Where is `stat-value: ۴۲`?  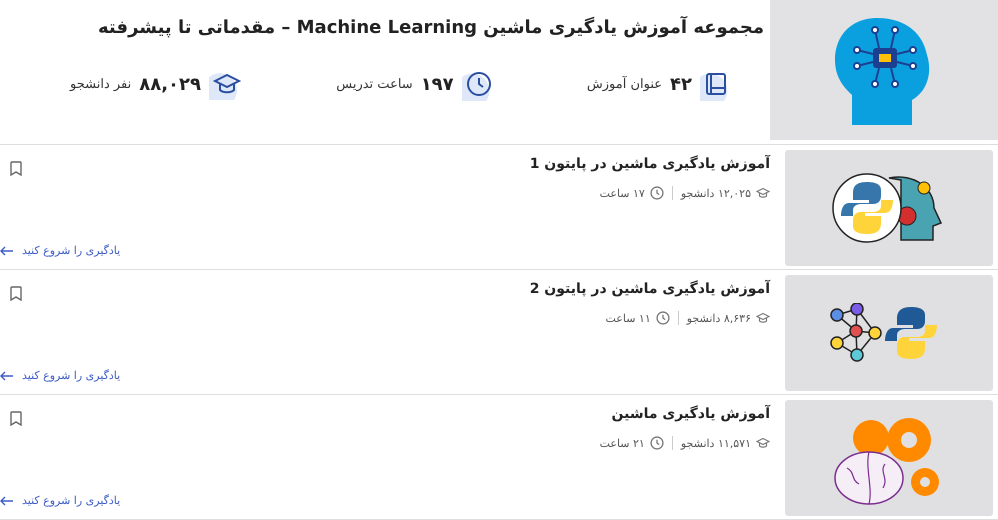
stat-value: ۴۲ is located at coordinates (681, 84).